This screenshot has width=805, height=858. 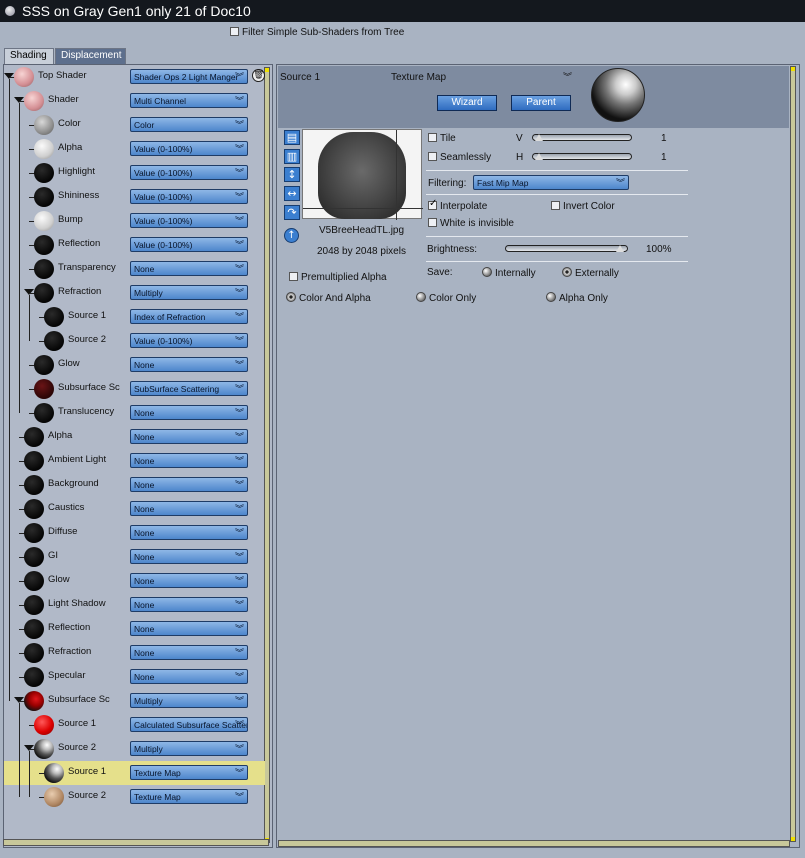 What do you see at coordinates (258, 75) in the screenshot?
I see `trash-icon: 🗑` at bounding box center [258, 75].